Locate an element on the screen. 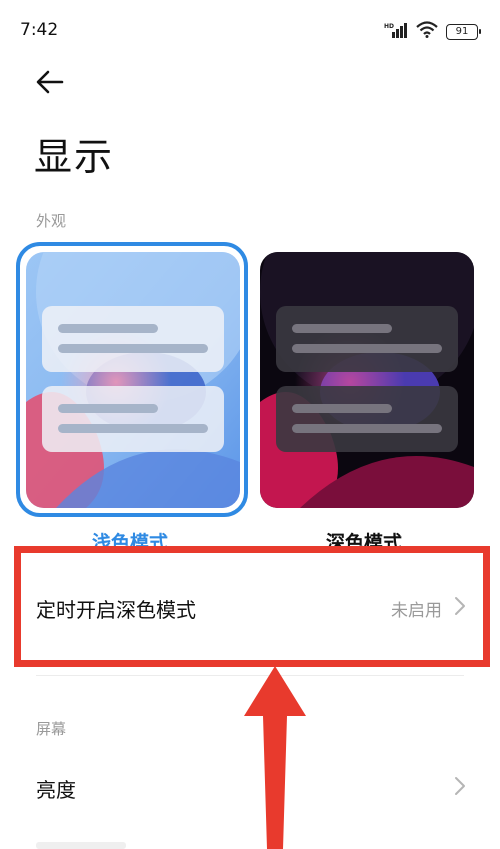  light-mode-card is located at coordinates (133, 380).